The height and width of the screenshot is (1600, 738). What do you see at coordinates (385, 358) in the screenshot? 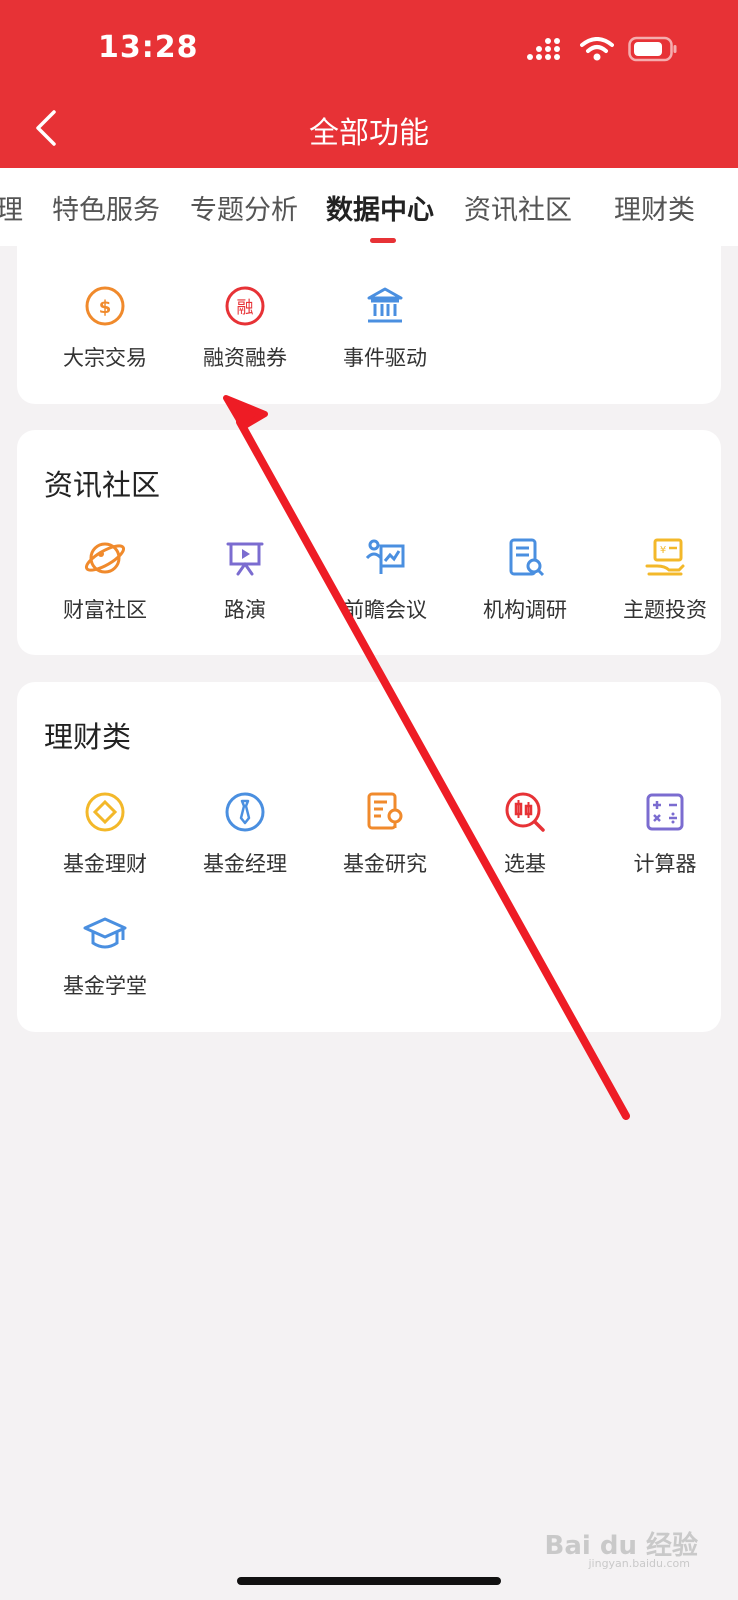
I see `item-label: 事件驱动` at bounding box center [385, 358].